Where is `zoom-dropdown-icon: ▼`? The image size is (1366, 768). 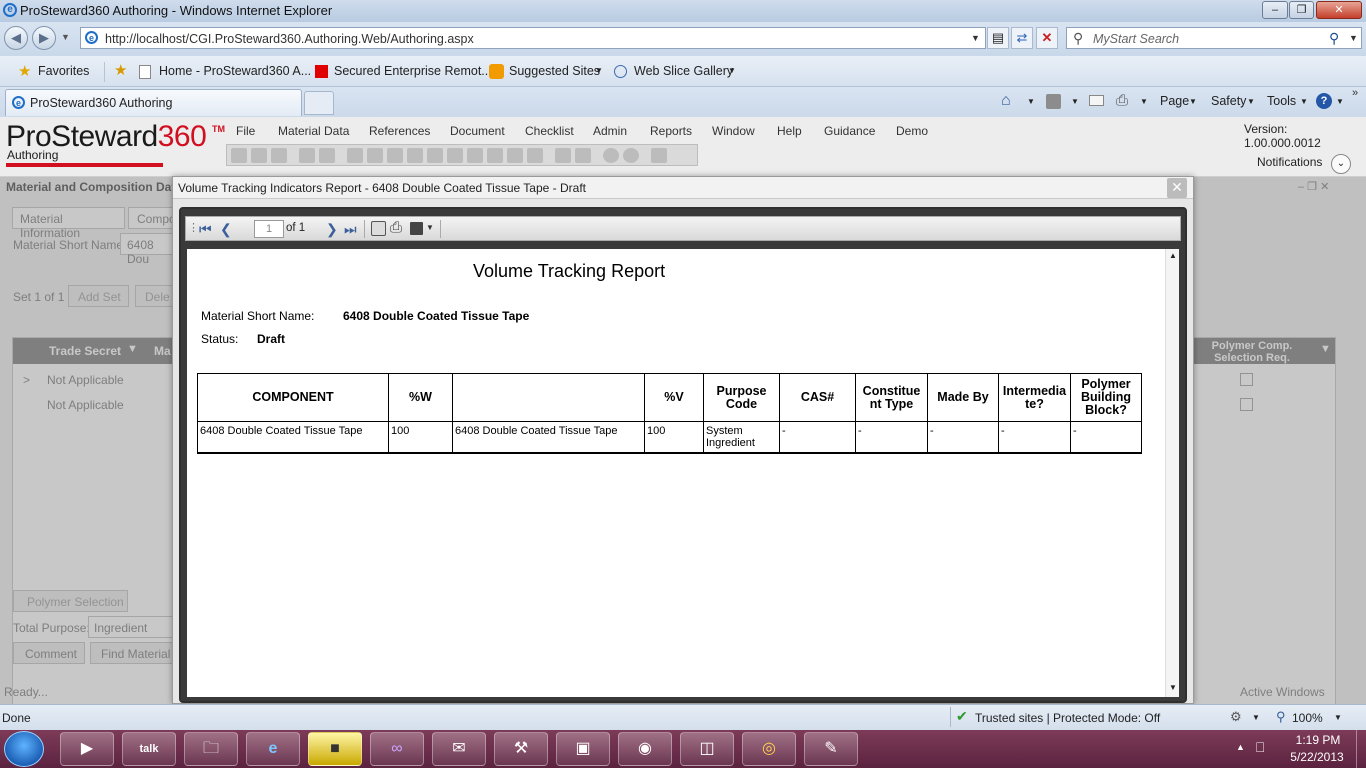
zoom-dropdown-icon: ▼ is located at coordinates (1338, 717).